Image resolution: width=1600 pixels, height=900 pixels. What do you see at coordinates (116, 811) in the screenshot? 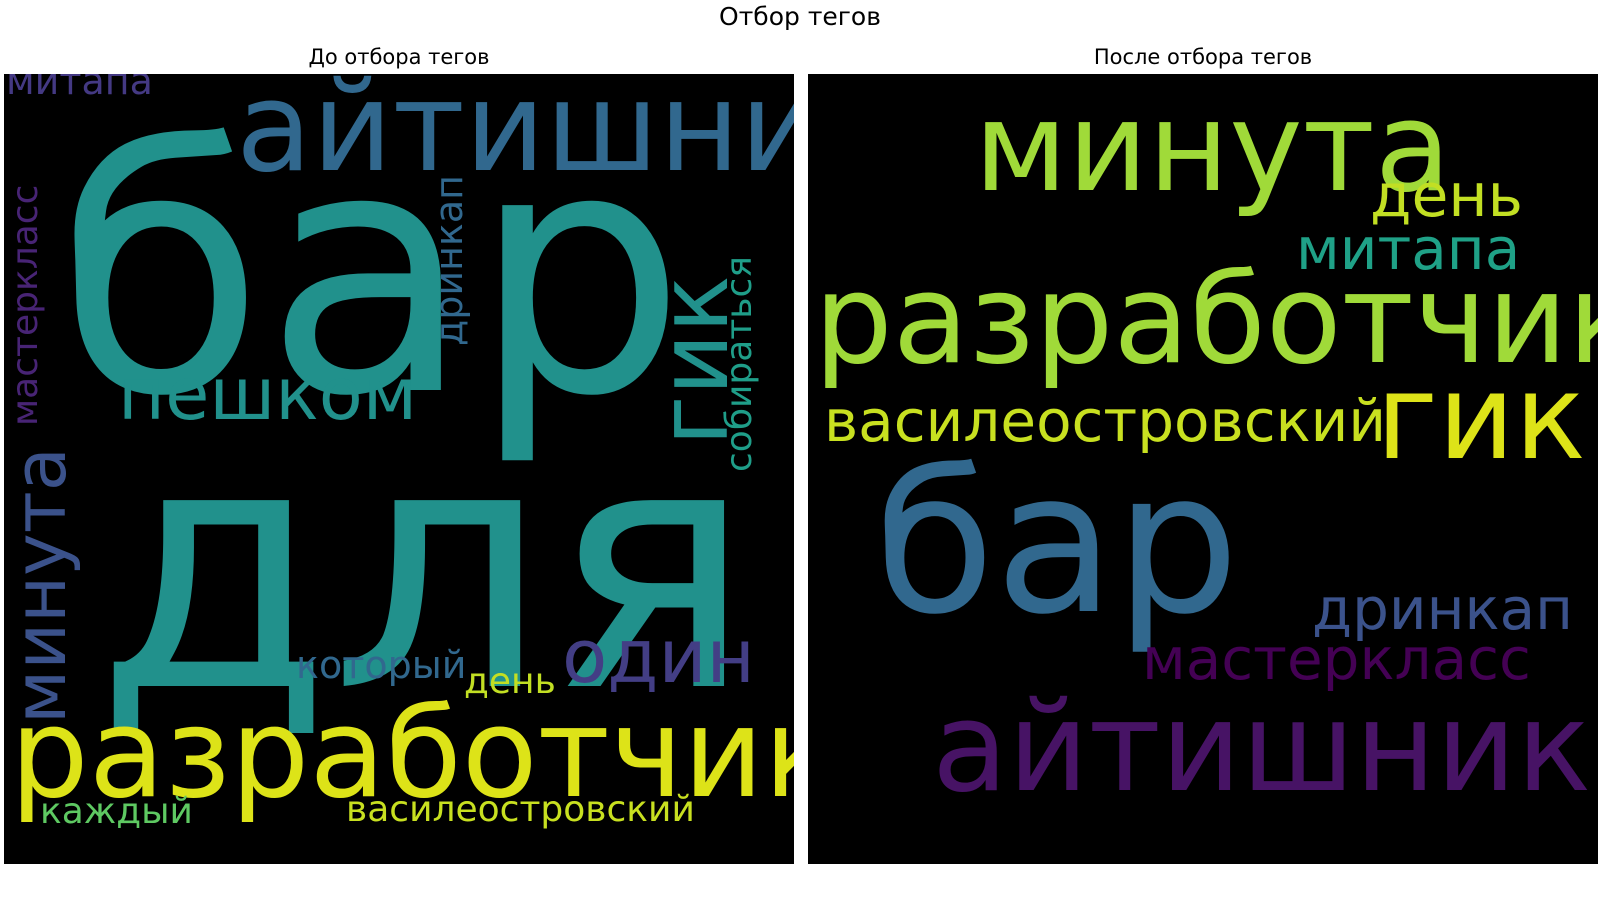
I see `word-kazhdyy: каждый` at bounding box center [116, 811].